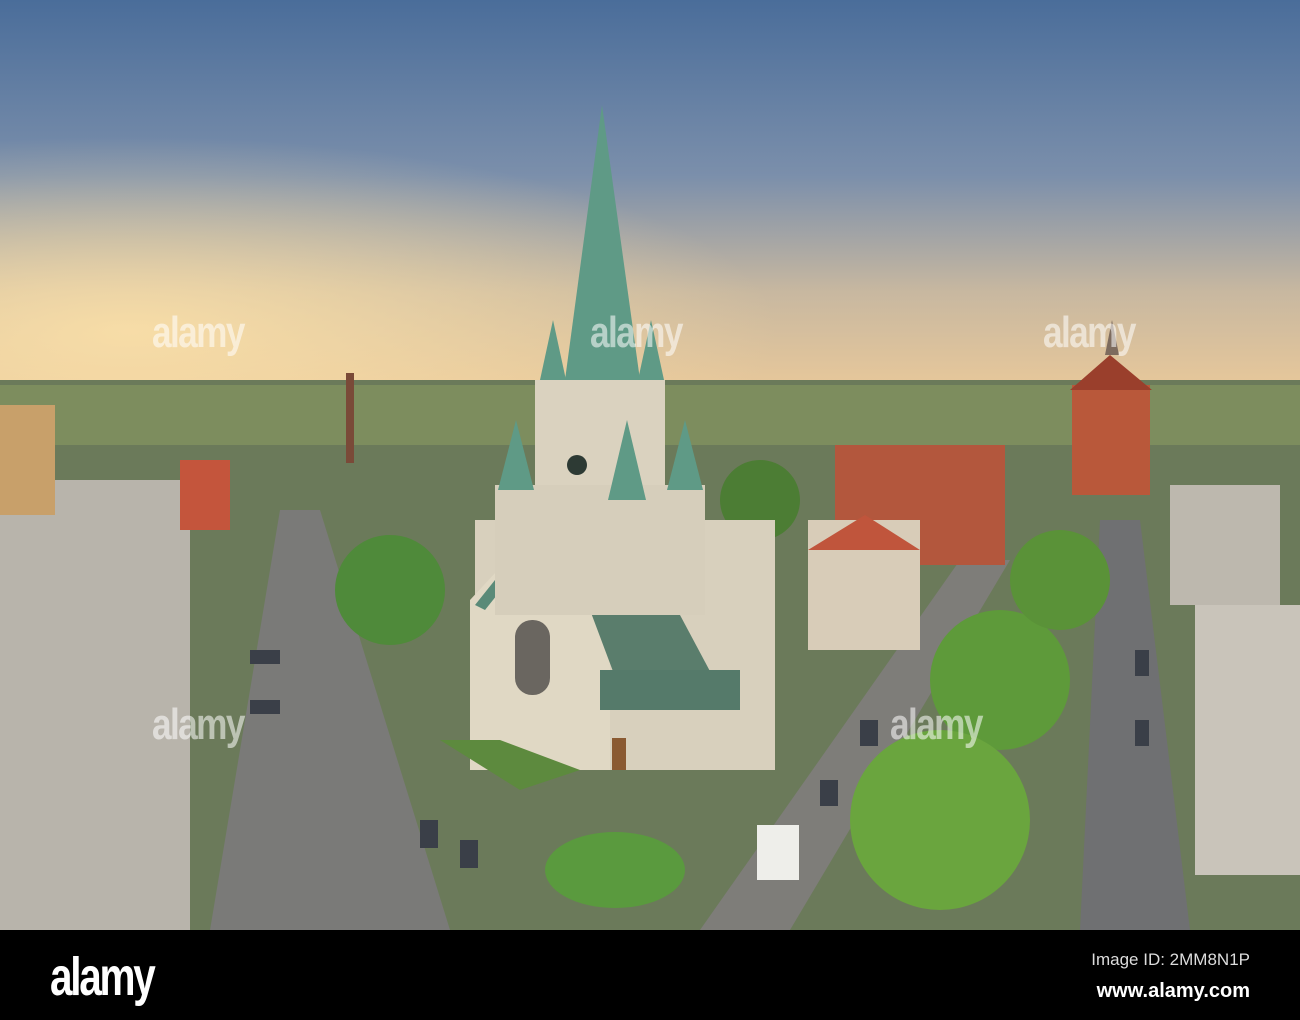 The image size is (1300, 1020). What do you see at coordinates (1089, 332) in the screenshot?
I see `watermark-right: alamy` at bounding box center [1089, 332].